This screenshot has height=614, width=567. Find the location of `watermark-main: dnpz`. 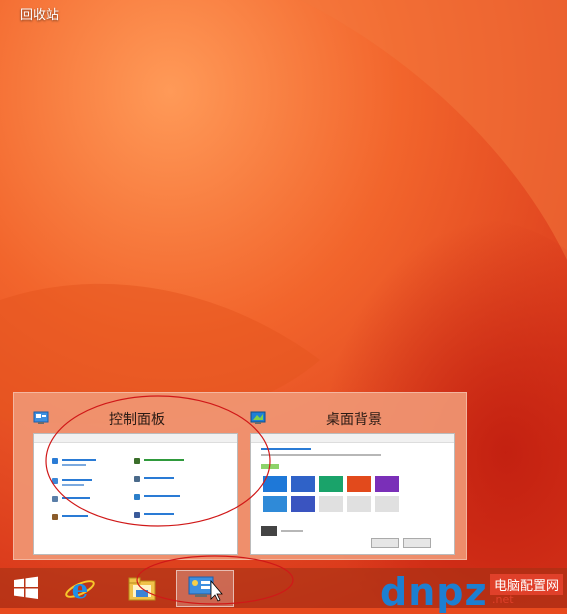

watermark-main: dnpz is located at coordinates (434, 592).